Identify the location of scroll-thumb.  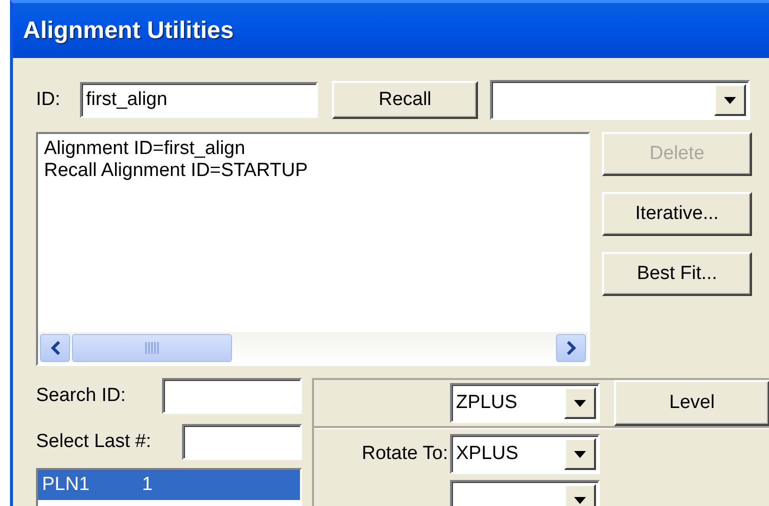
(152, 348).